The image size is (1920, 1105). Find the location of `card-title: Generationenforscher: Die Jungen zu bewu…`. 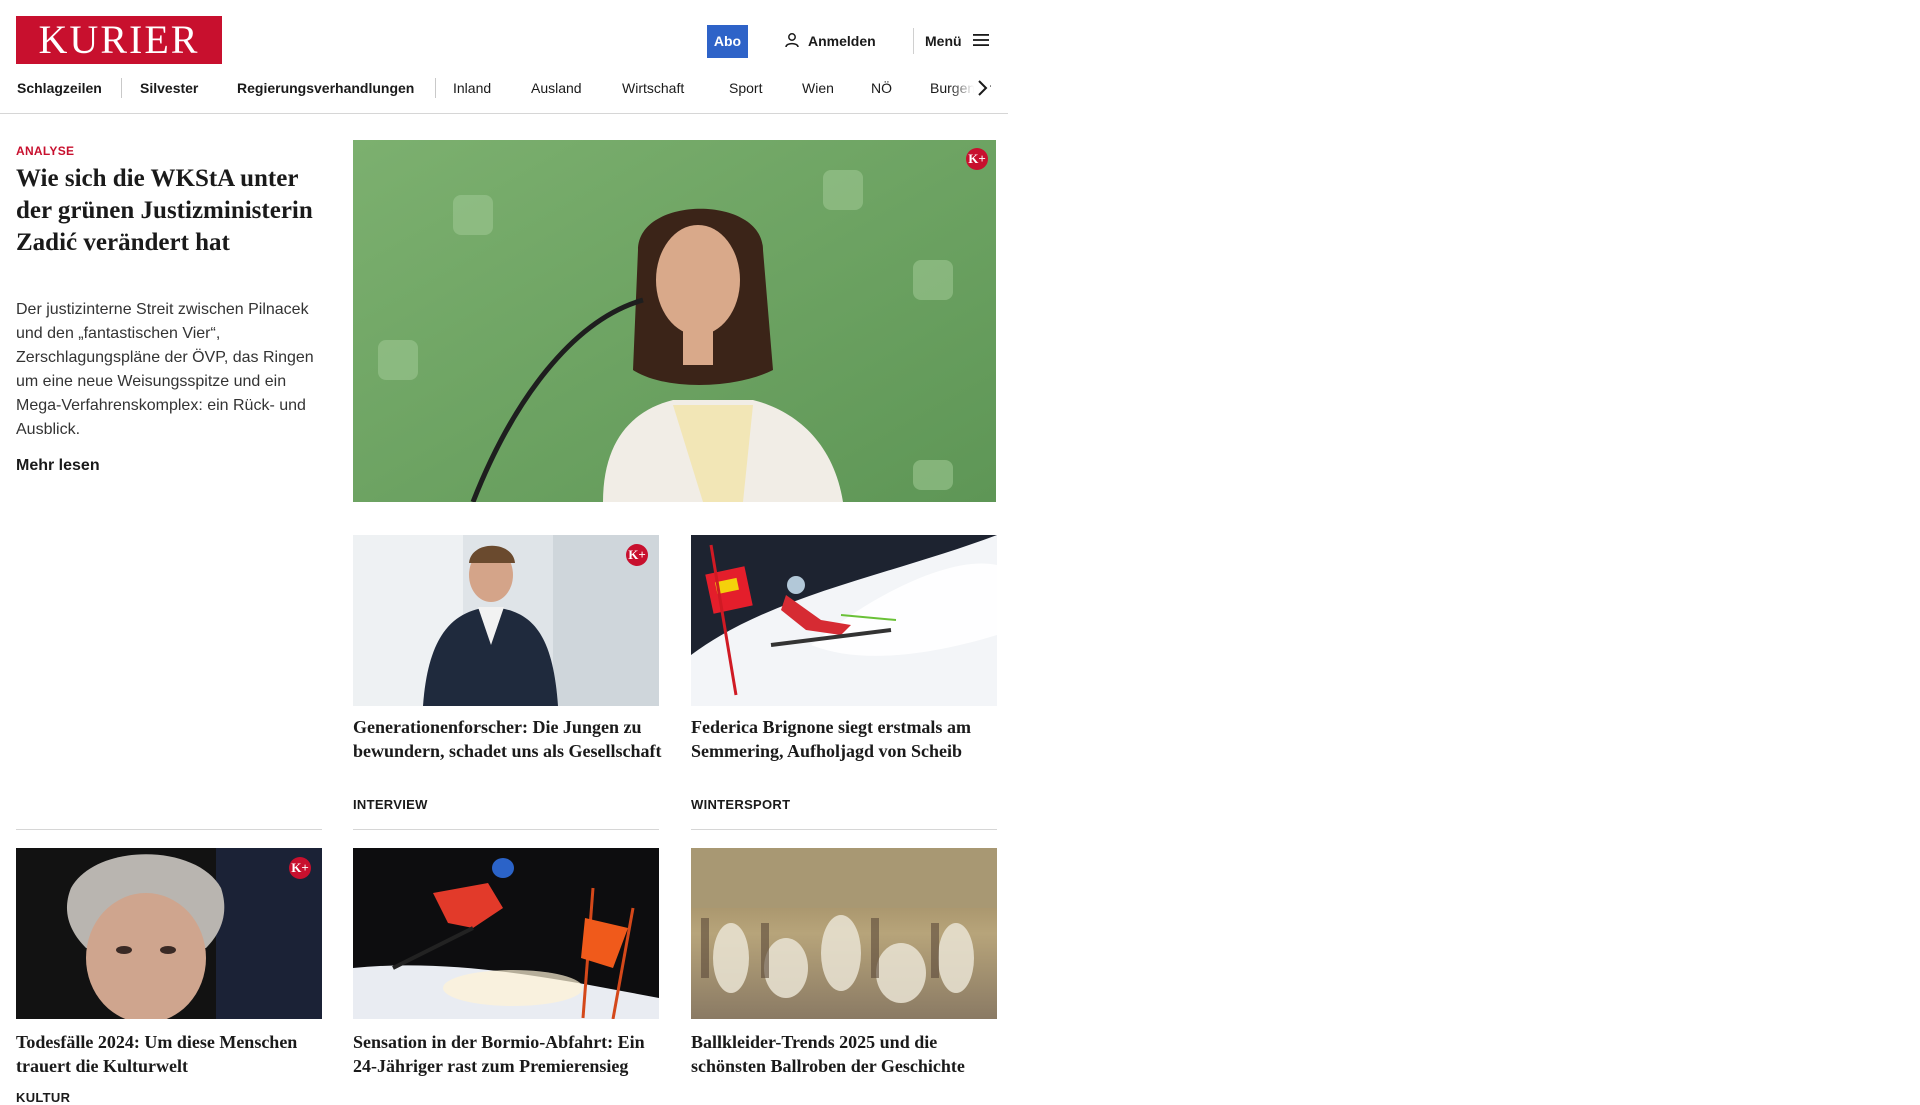

card-title: Generationenforscher: Die Jungen zu bewu… is located at coordinates (508, 739).